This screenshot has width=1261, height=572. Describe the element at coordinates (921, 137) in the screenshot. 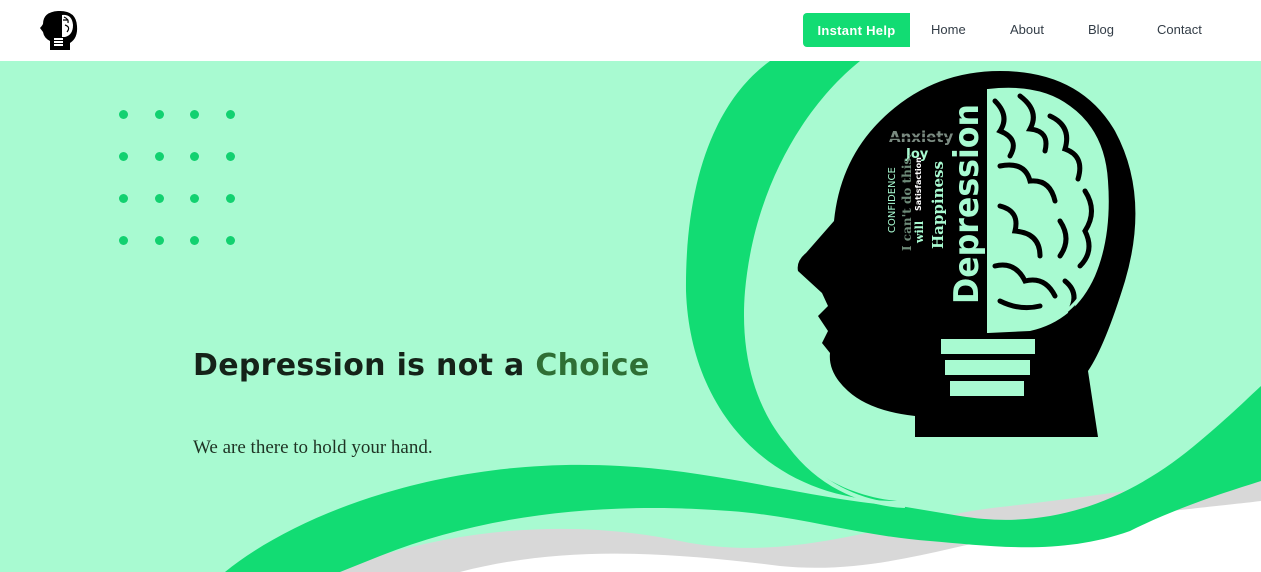

I see `svg-text: Anxiety` at that location.